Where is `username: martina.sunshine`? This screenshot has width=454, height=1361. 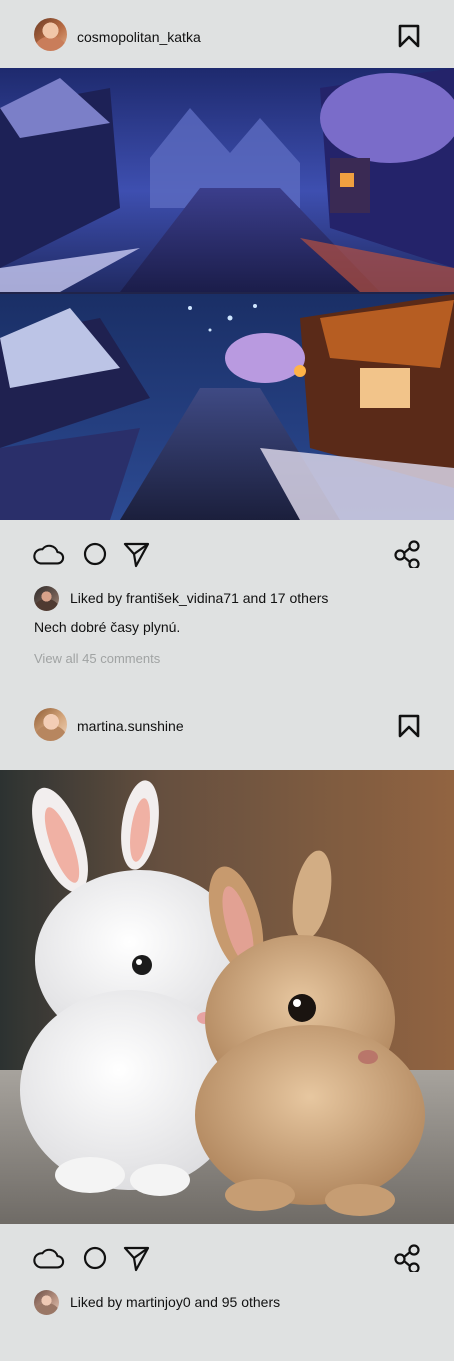
username: martina.sunshine is located at coordinates (130, 726).